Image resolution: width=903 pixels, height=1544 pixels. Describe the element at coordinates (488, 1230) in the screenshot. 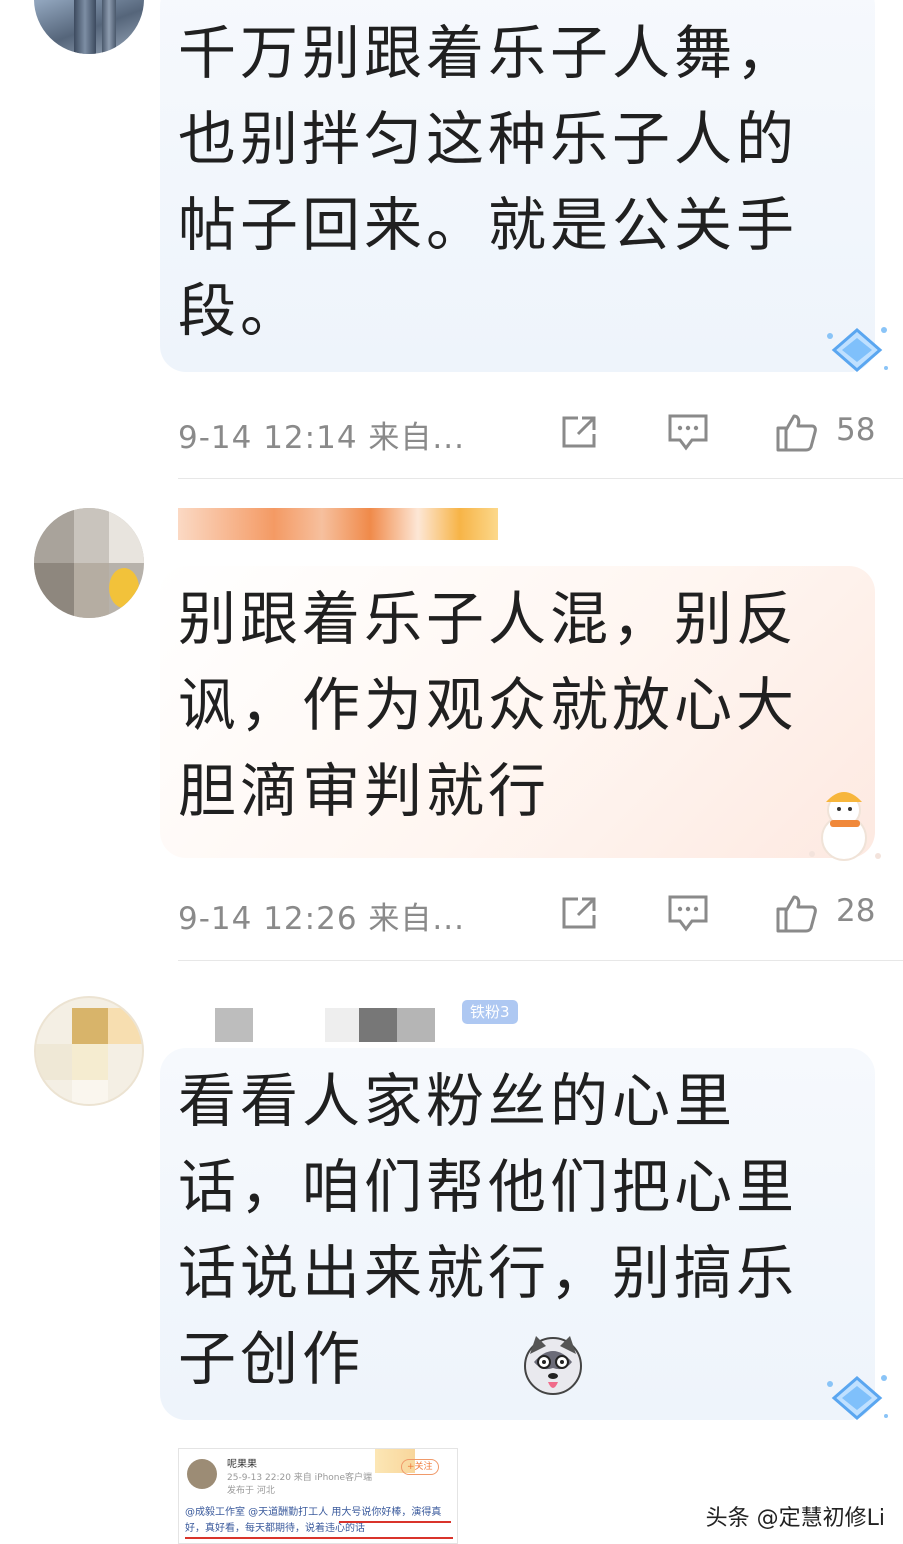

I see `comment-text: 看看人家粉丝的心里话，咱们帮他们把心里话说出来就行，别搞乐子创作` at that location.